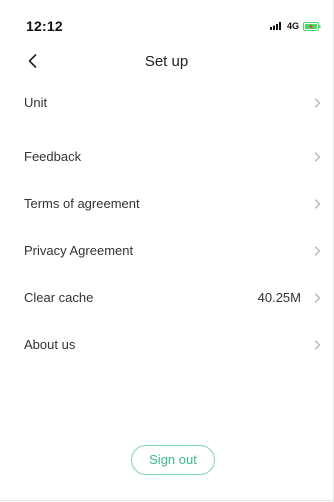  Describe the element at coordinates (166, 345) in the screenshot. I see `settings-item-about-us: About us` at that location.